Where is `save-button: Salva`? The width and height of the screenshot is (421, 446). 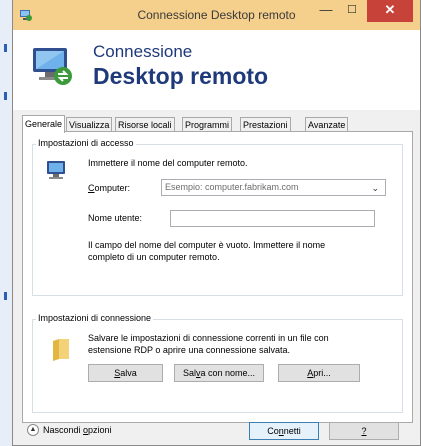
save-button: Salva is located at coordinates (125, 373).